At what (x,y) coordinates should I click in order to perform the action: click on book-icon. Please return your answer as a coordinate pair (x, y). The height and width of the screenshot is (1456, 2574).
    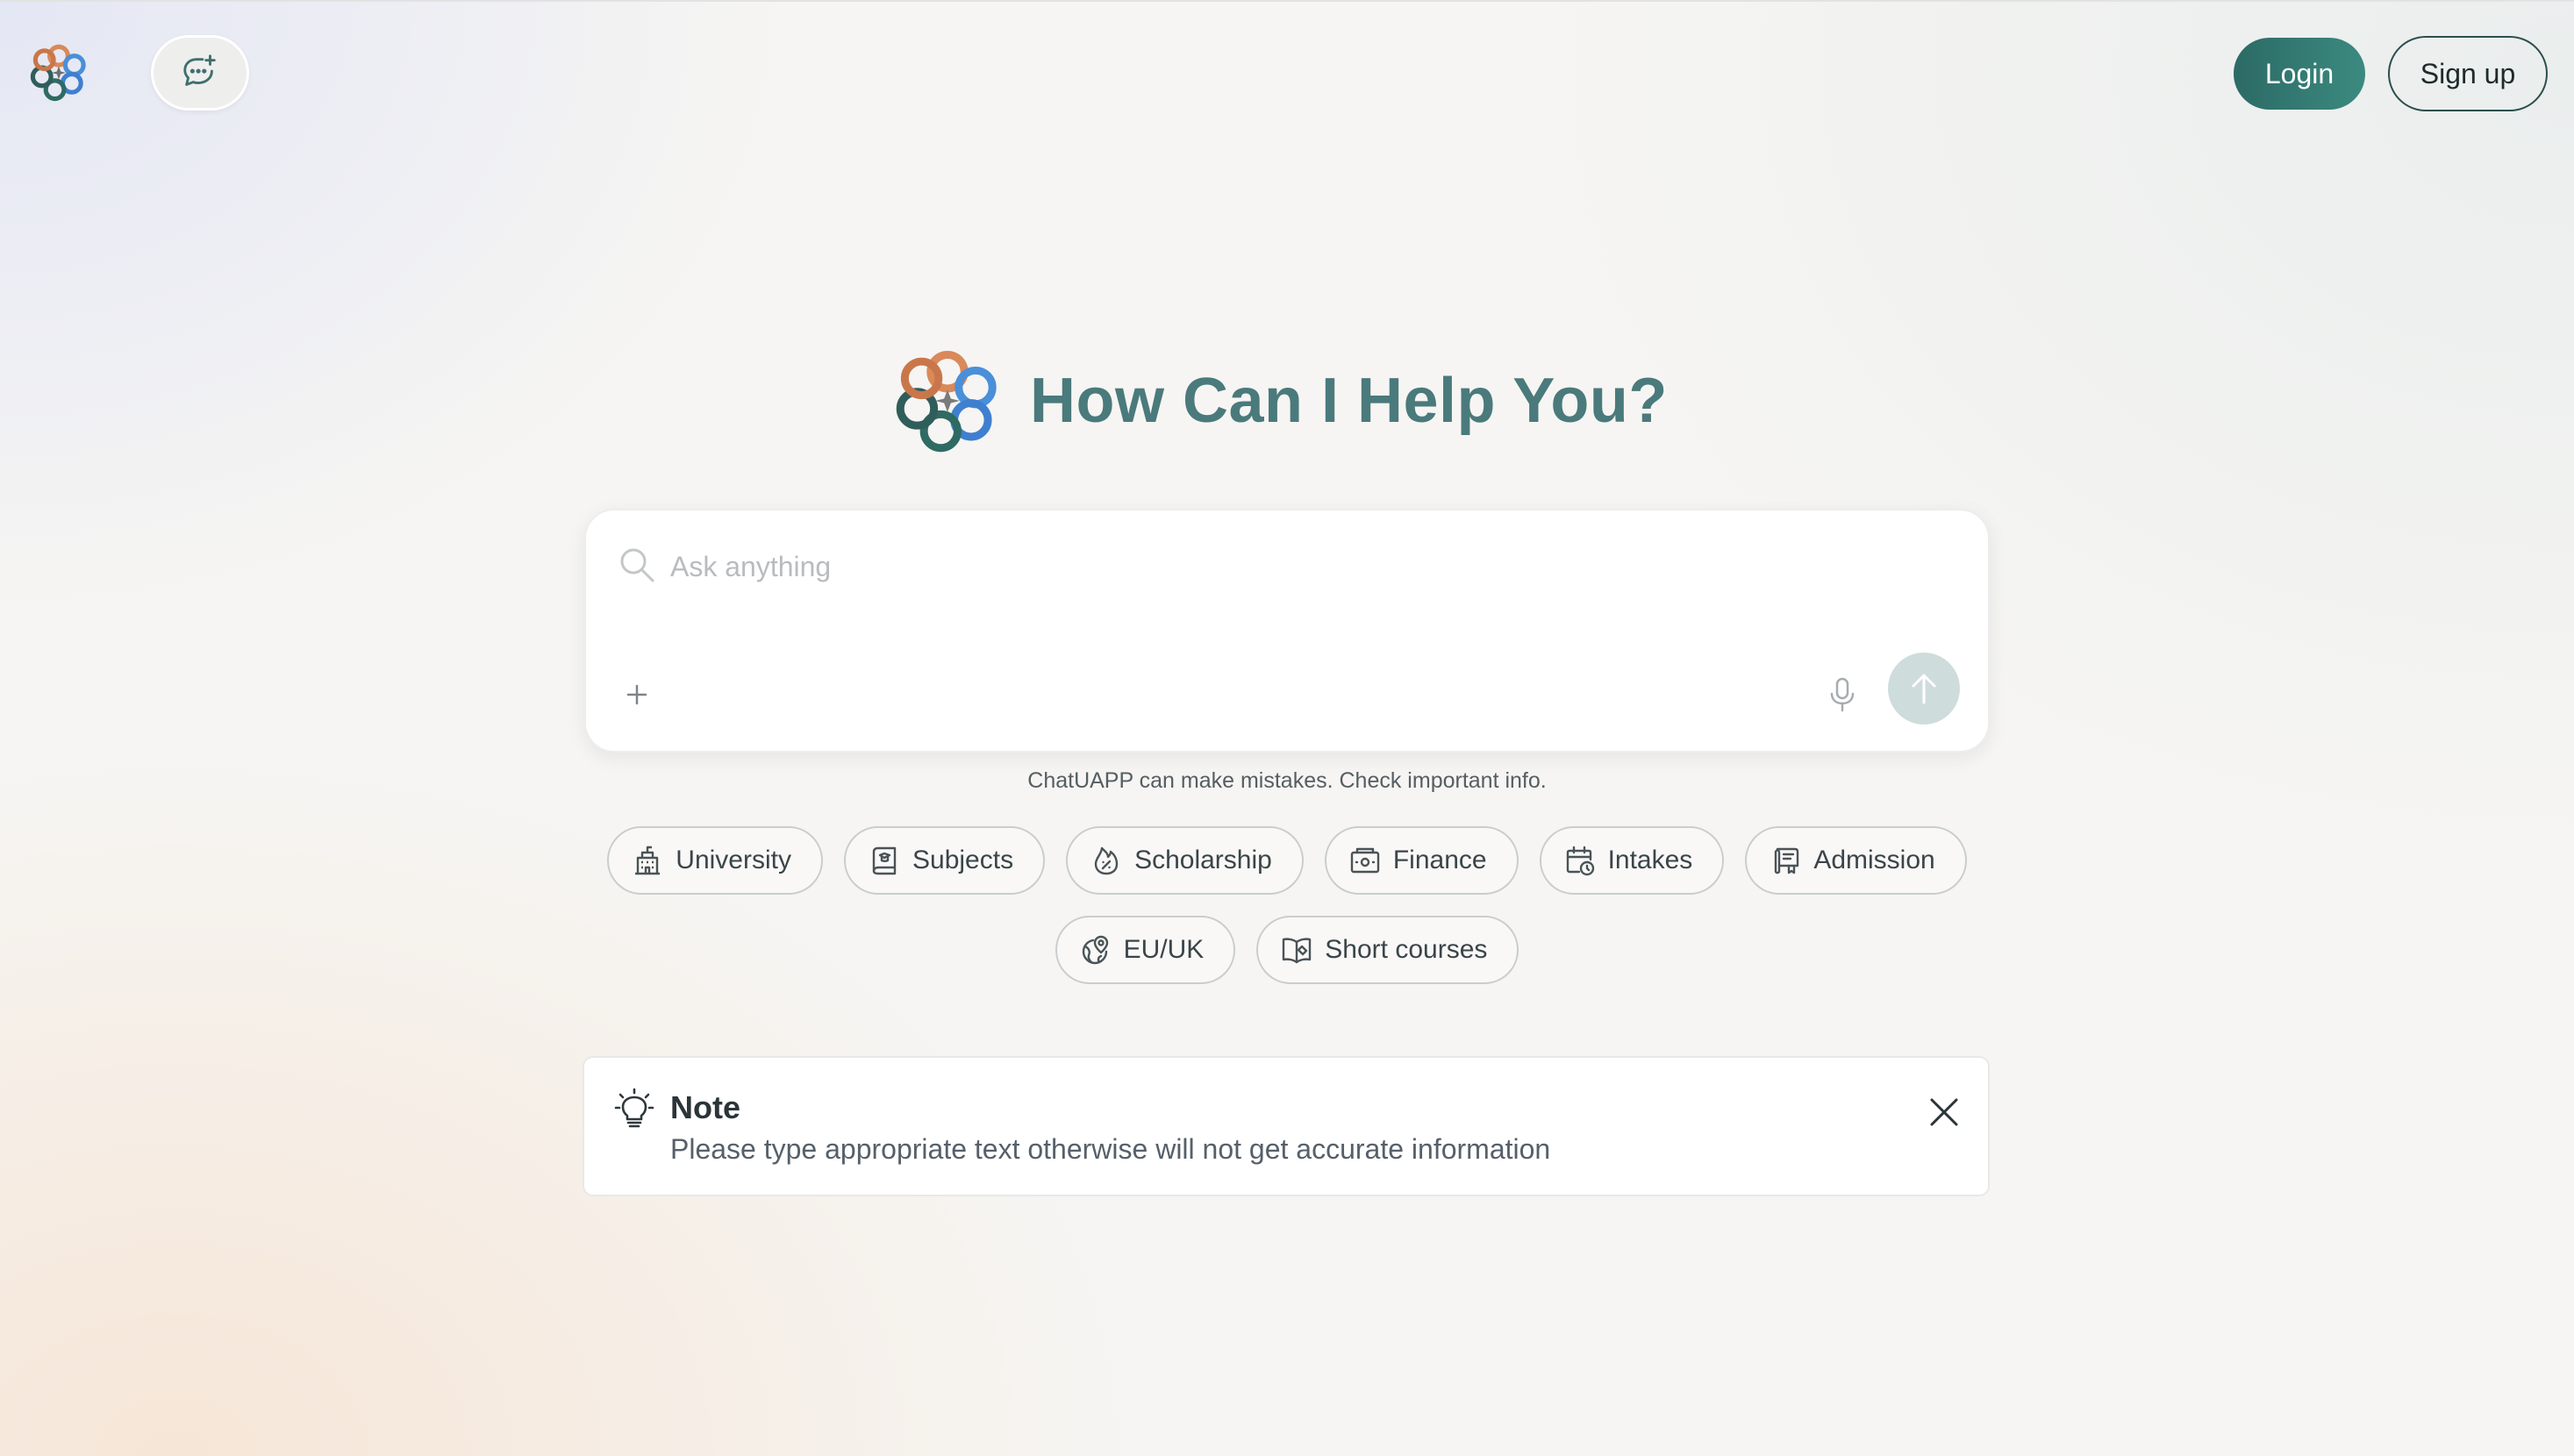
    Looking at the image, I should click on (884, 860).